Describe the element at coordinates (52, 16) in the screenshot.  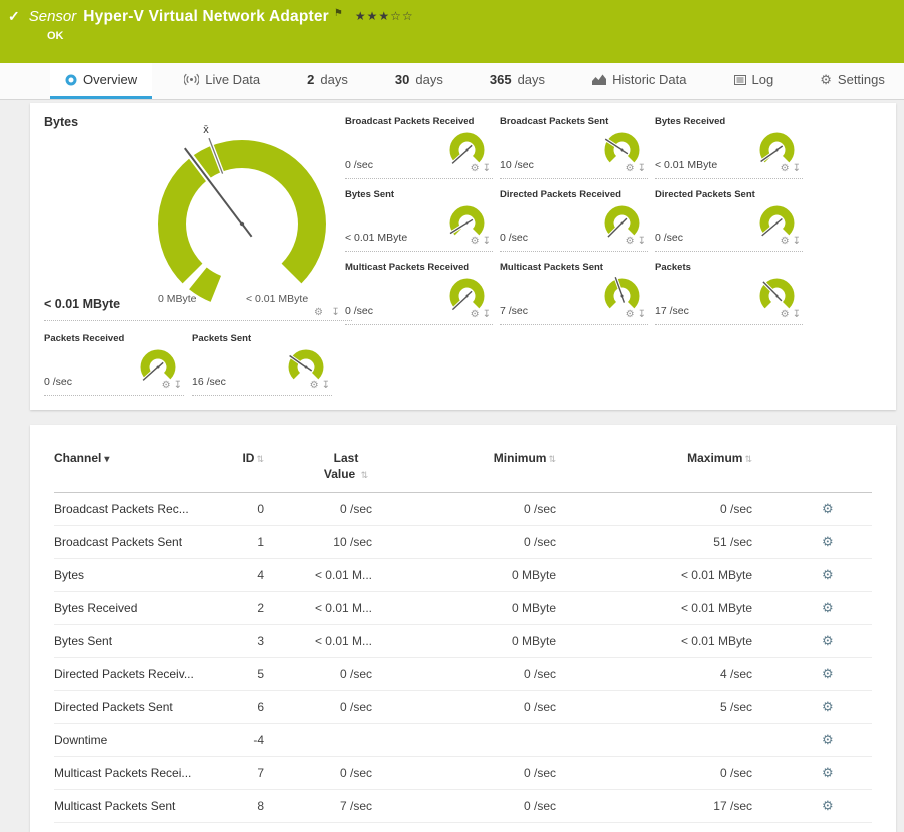
I see `object-kind-label: Sensor` at that location.